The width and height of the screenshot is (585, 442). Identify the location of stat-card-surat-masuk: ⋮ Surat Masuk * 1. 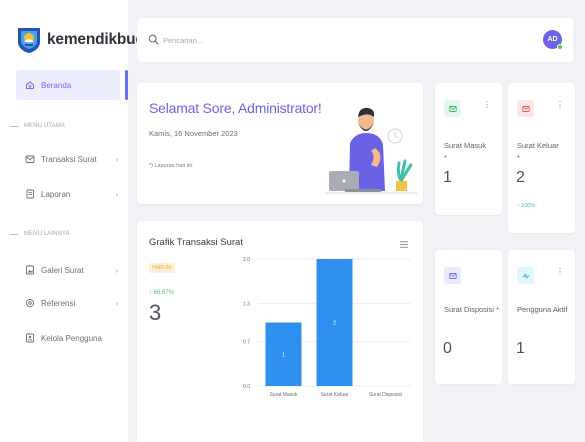
(468, 149).